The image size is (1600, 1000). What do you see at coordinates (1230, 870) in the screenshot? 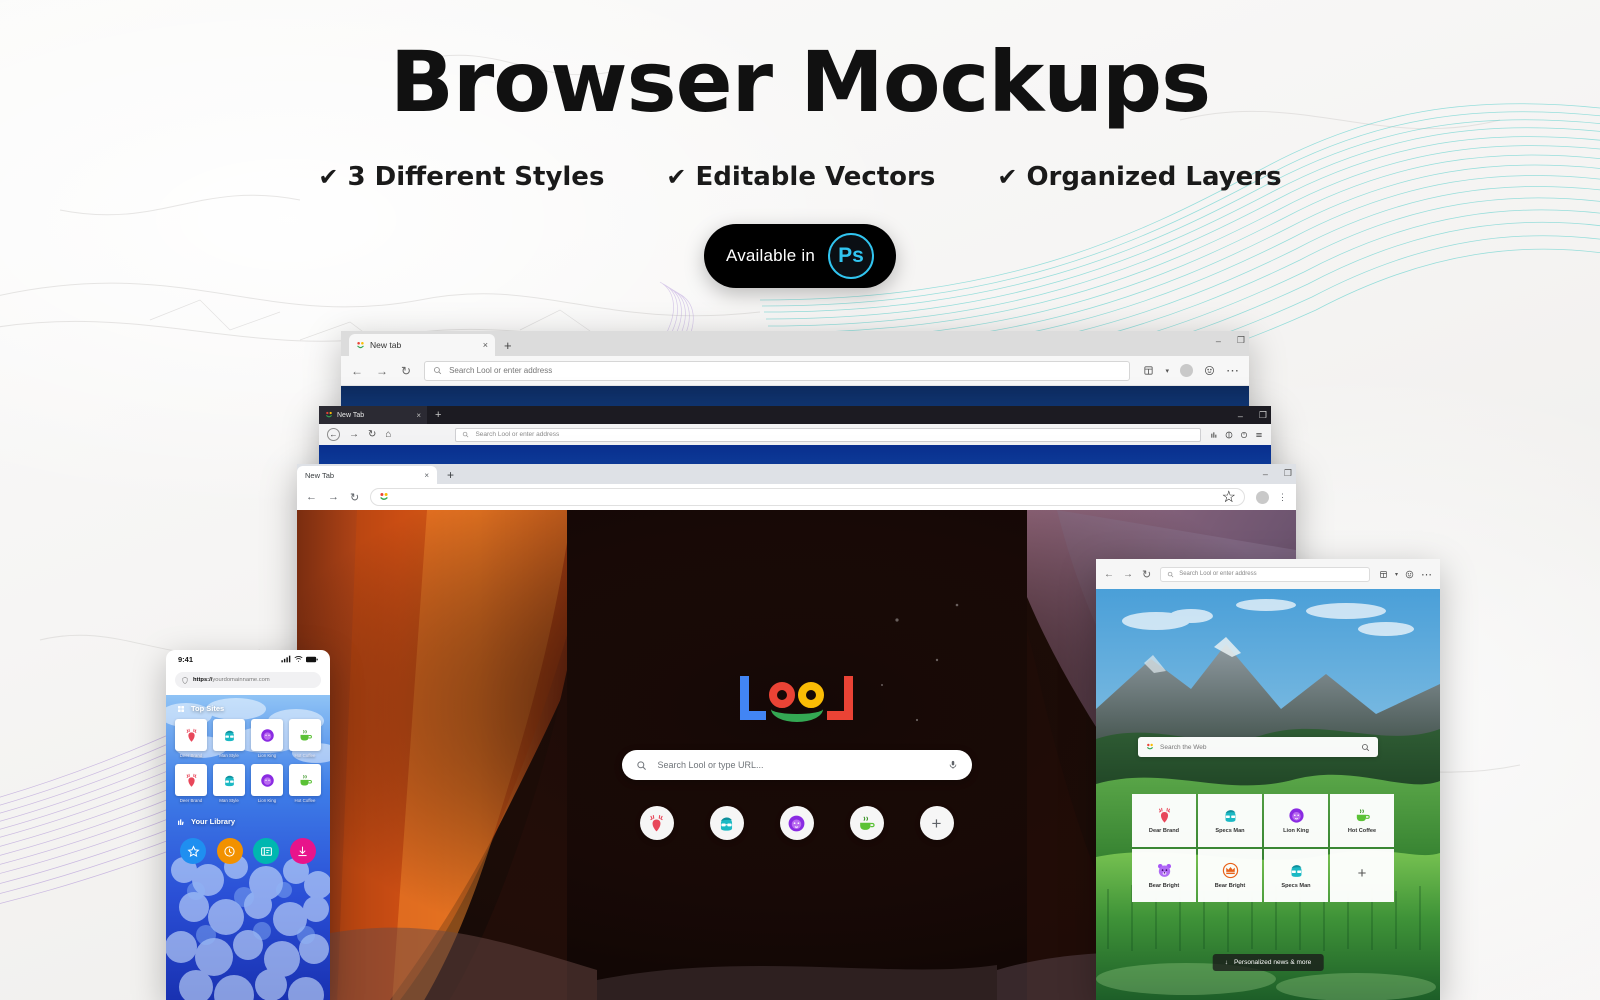
I see `crown-icon` at bounding box center [1230, 870].